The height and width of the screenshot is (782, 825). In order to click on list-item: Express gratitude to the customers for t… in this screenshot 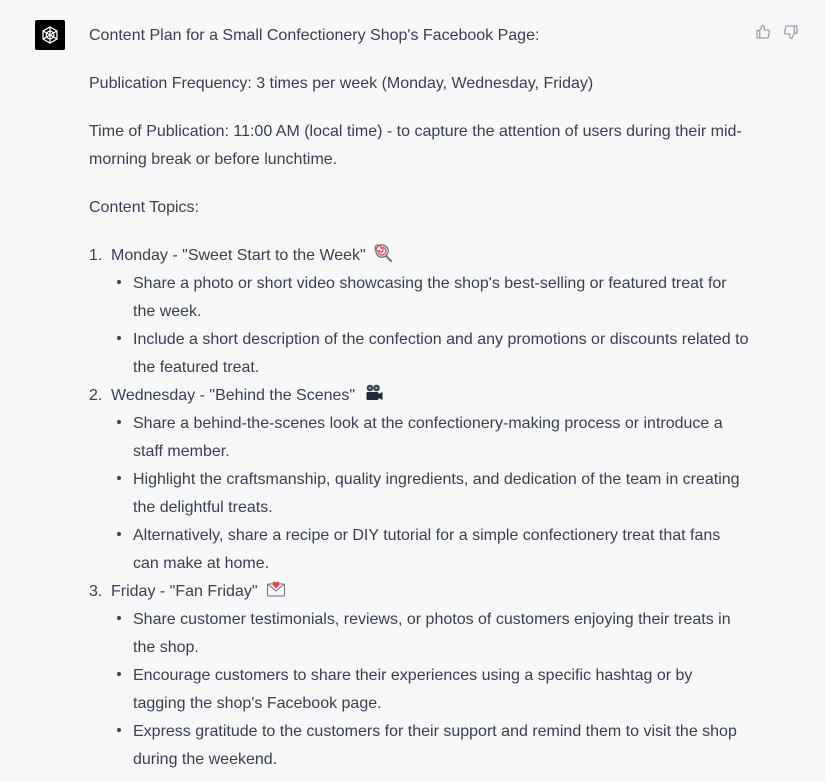, I will do `click(430, 746)`.